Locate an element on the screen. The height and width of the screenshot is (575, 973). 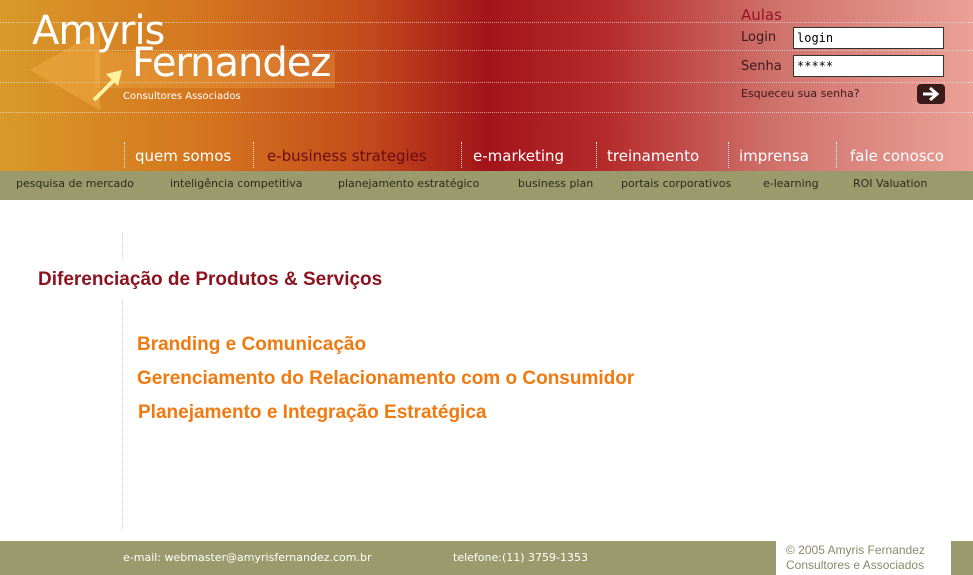
login-title: Aulas is located at coordinates (761, 15).